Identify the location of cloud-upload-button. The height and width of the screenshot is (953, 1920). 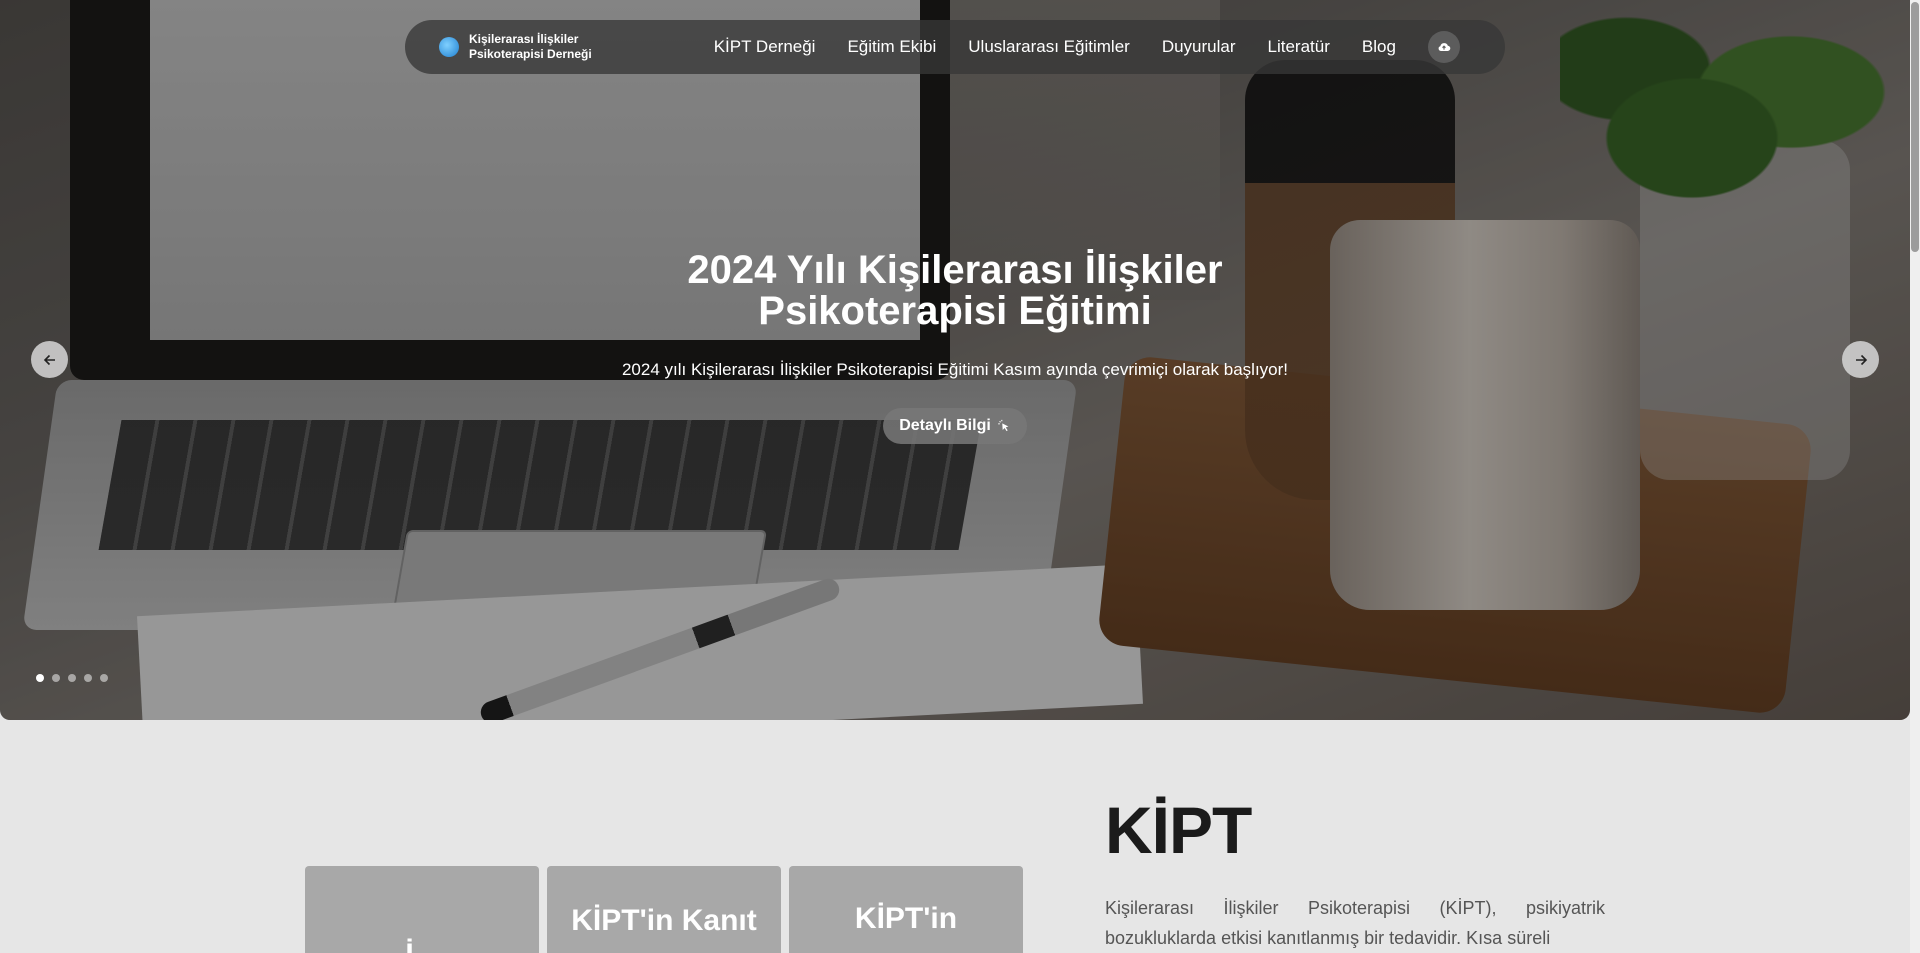
(1443, 47).